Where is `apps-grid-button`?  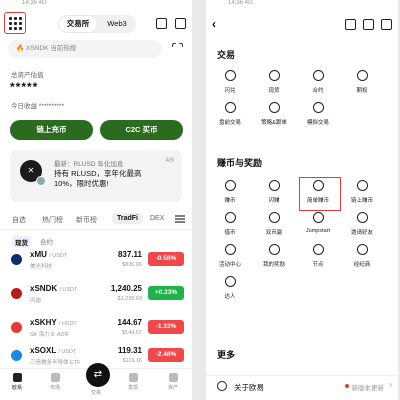
apps-grid-button is located at coordinates (15, 23).